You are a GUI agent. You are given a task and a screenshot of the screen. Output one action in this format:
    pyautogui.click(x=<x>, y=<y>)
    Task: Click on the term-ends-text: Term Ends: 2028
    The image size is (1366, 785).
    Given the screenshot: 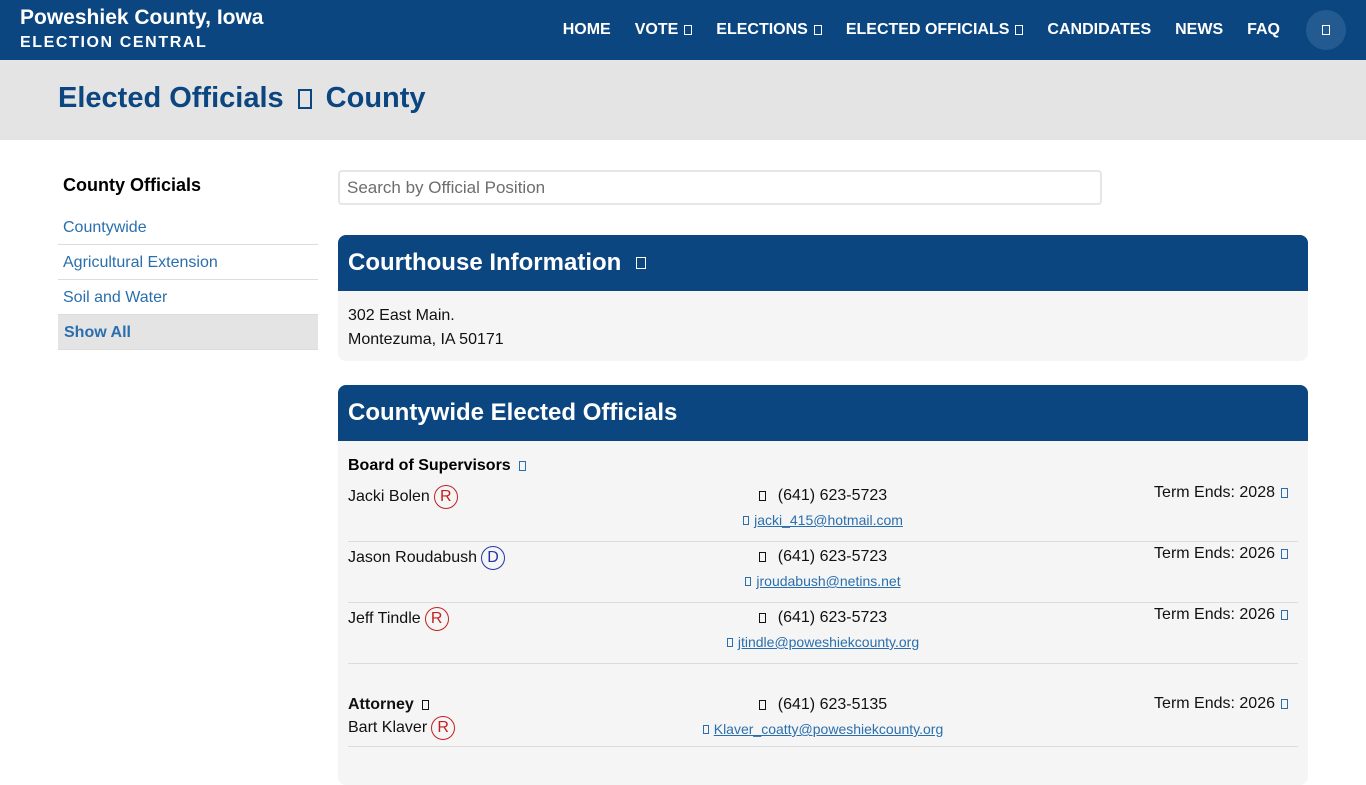 What is the action you would take?
    pyautogui.click(x=1214, y=492)
    